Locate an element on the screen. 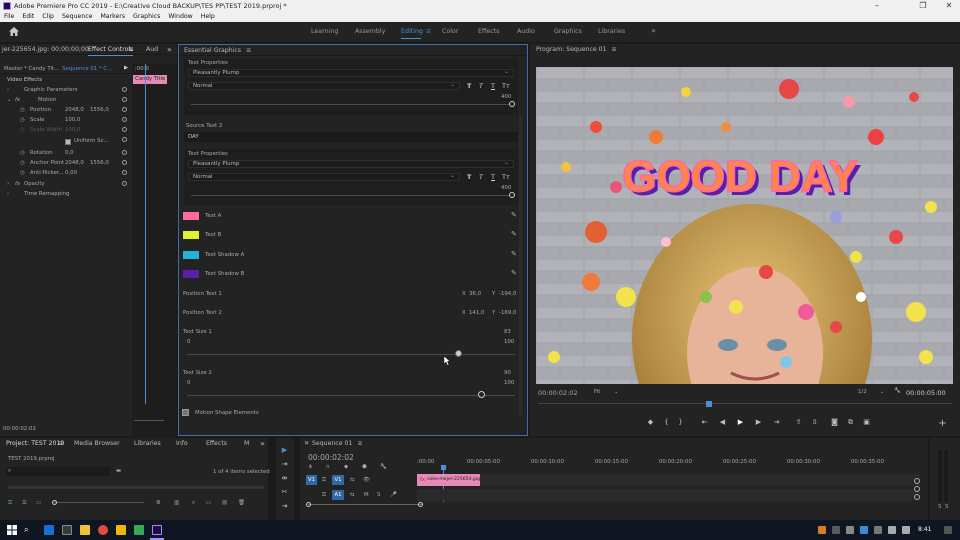 The image size is (960, 540). workspace-learning: Learning is located at coordinates (324, 31).